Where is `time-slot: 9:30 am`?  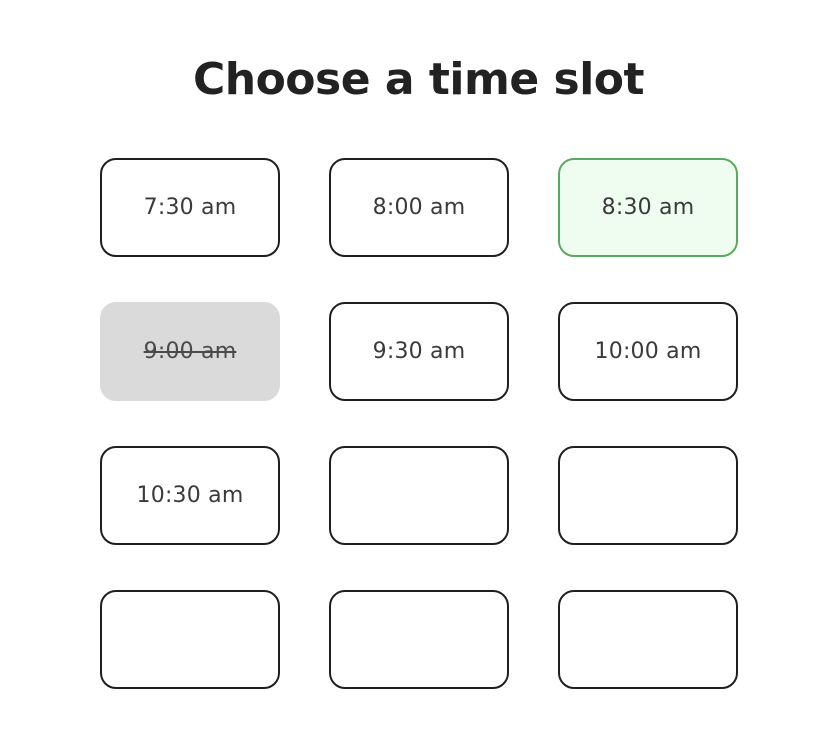
time-slot: 9:30 am is located at coordinates (419, 351).